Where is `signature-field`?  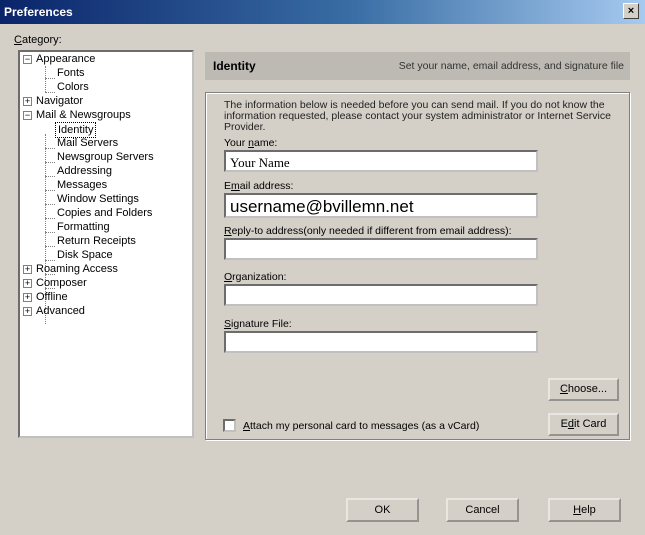 signature-field is located at coordinates (381, 342).